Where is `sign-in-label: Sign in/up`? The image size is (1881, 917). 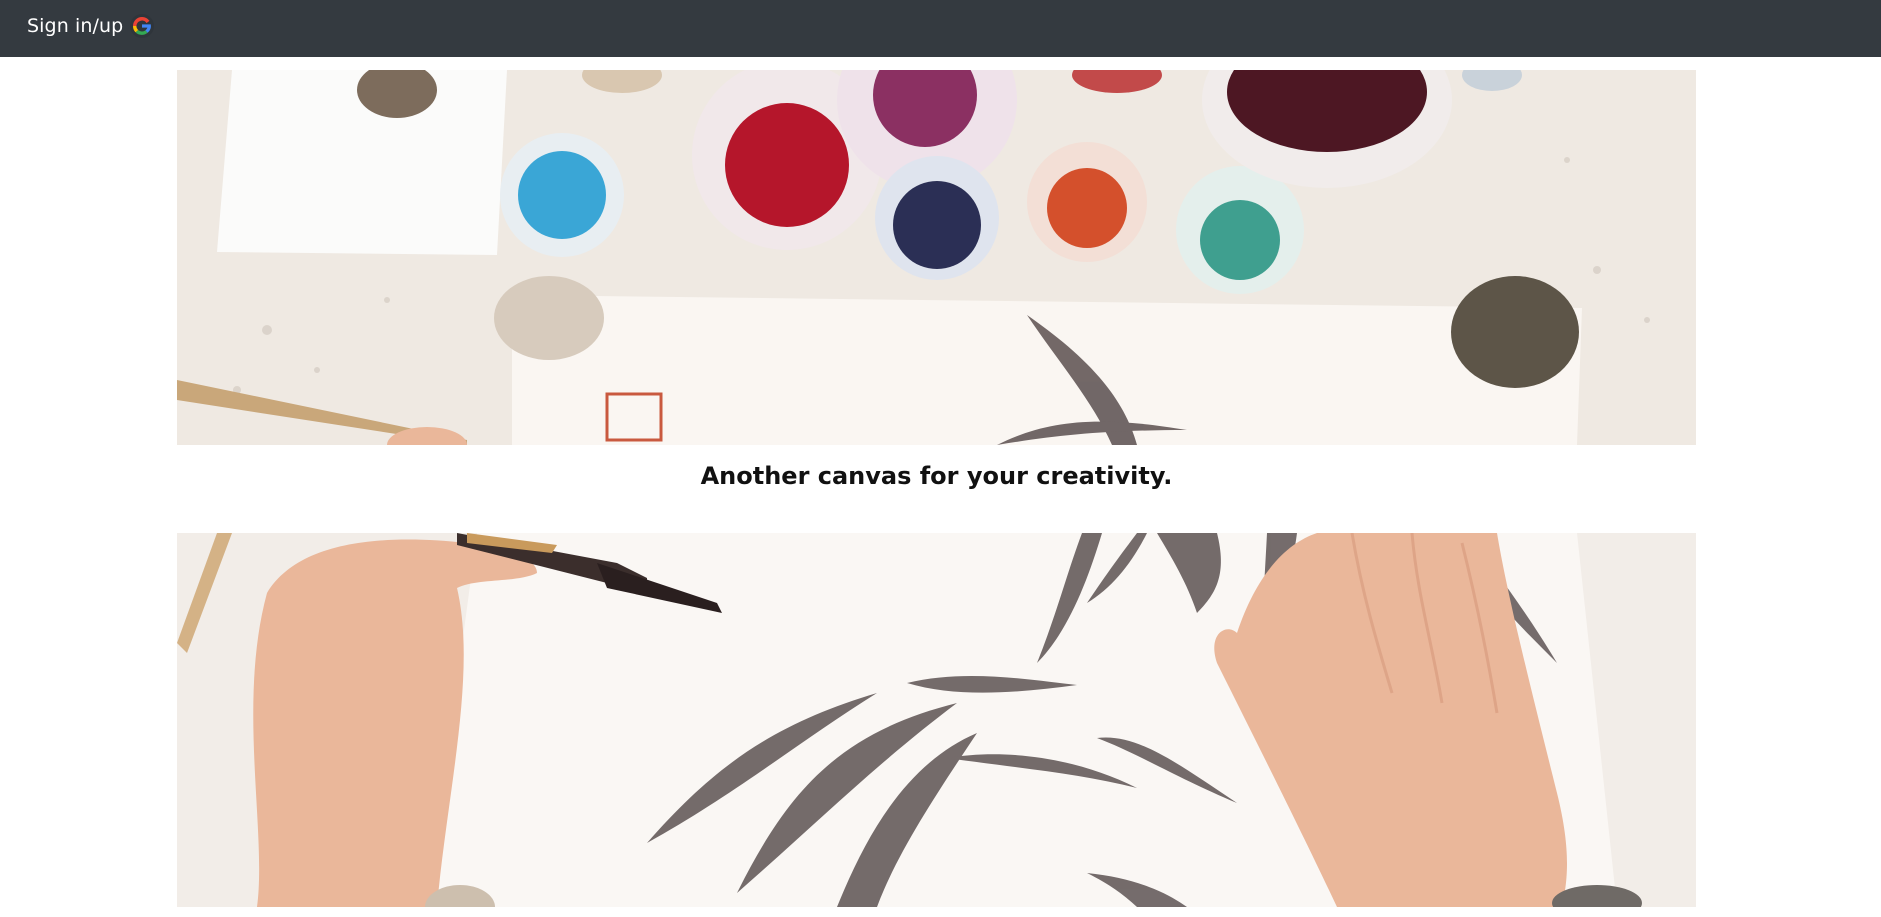 sign-in-label: Sign in/up is located at coordinates (75, 26).